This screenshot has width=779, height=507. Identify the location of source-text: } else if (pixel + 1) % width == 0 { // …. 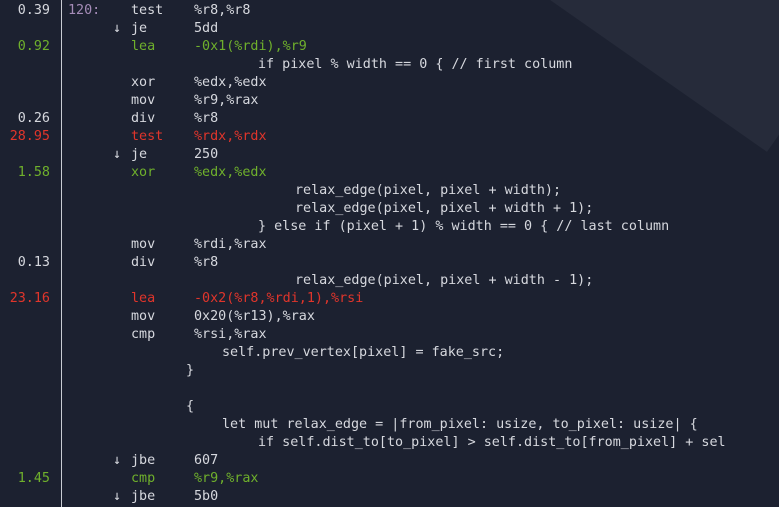
(464, 226).